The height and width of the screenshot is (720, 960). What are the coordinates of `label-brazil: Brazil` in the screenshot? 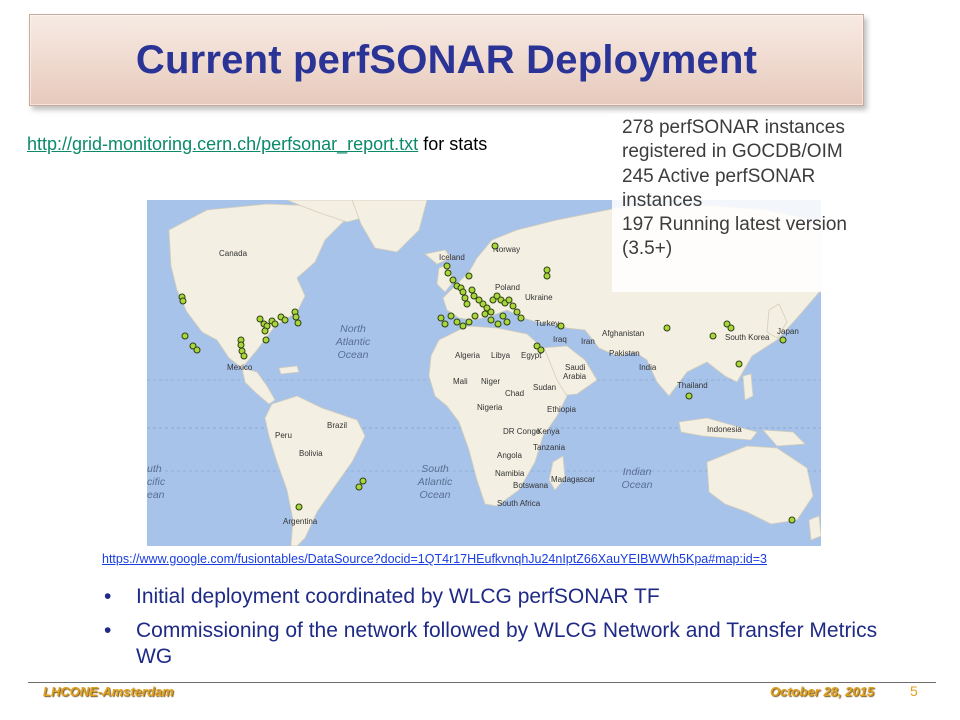 It's located at (337, 425).